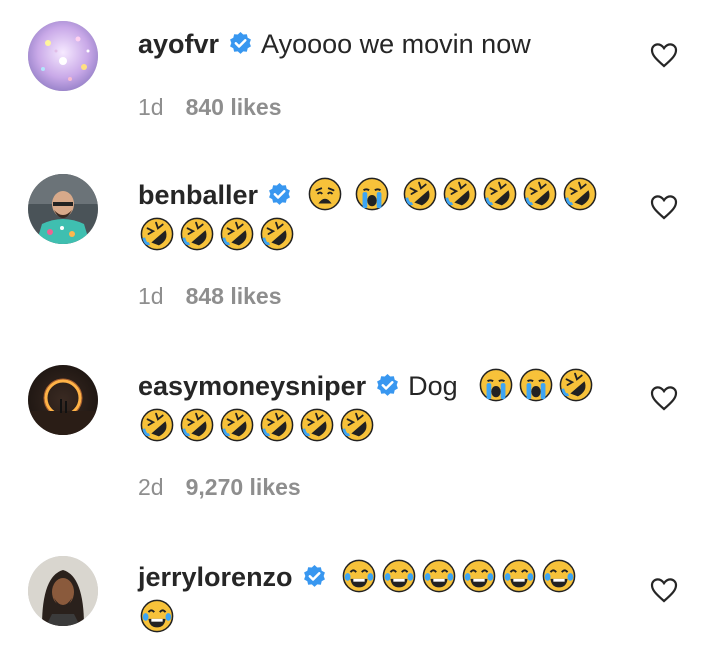 The width and height of the screenshot is (714, 656). What do you see at coordinates (151, 487) in the screenshot?
I see `timestamp: 2d` at bounding box center [151, 487].